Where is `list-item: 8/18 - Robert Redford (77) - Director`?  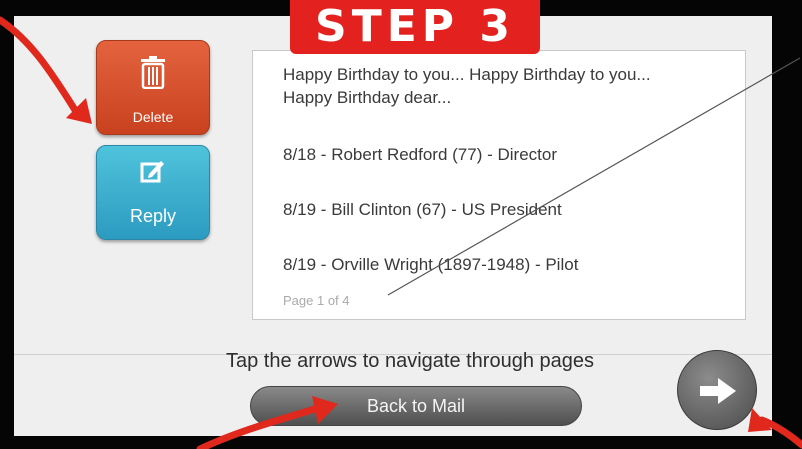 list-item: 8/18 - Robert Redford (77) - Director is located at coordinates (420, 154).